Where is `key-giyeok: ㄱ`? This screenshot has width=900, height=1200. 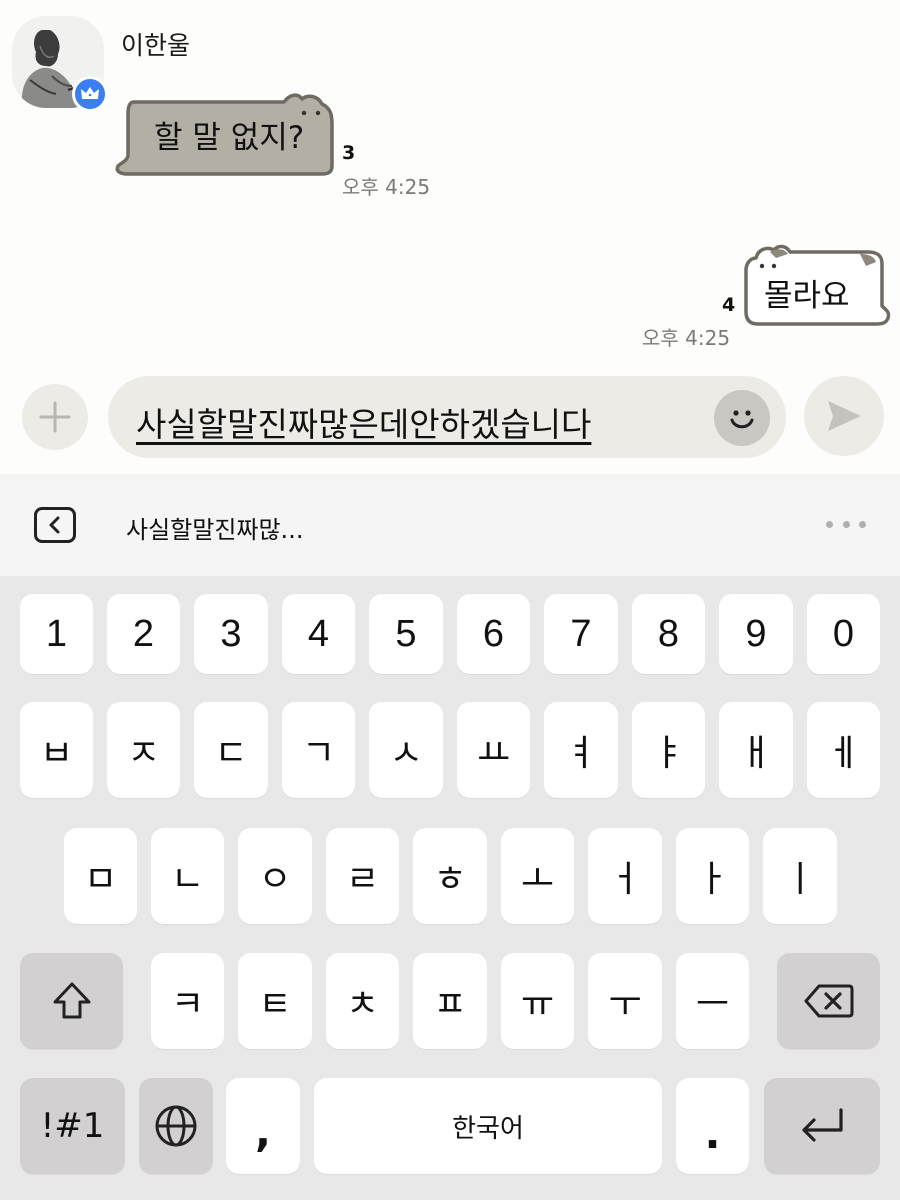 key-giyeok: ㄱ is located at coordinates (318, 750).